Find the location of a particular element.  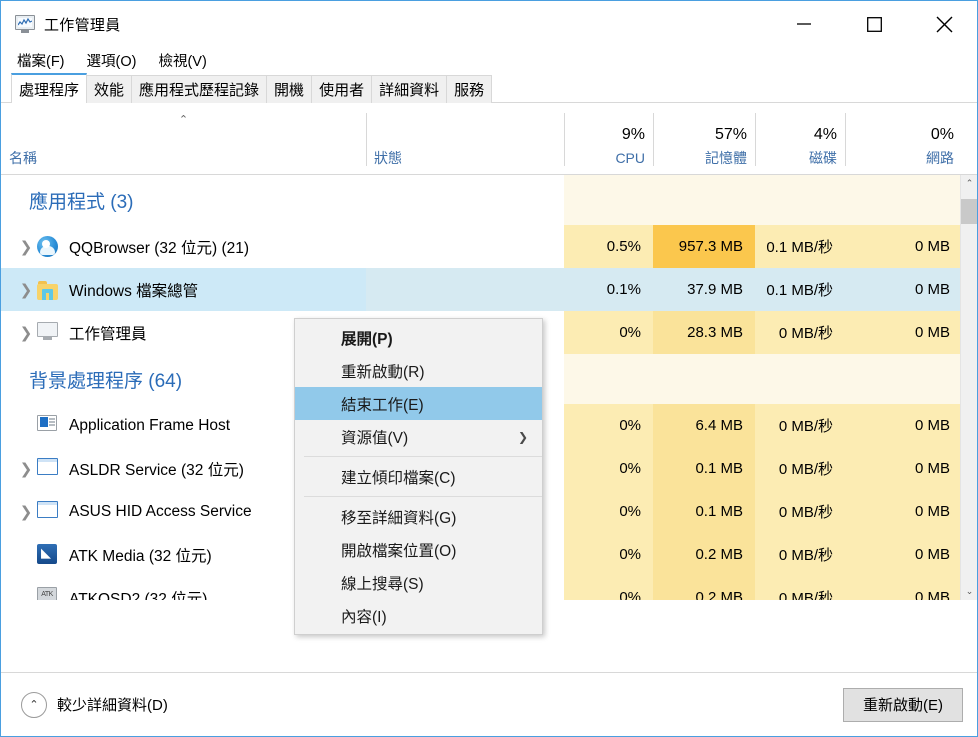

context-menu-item-label: 建立傾印檔案(C) is located at coordinates (398, 478).